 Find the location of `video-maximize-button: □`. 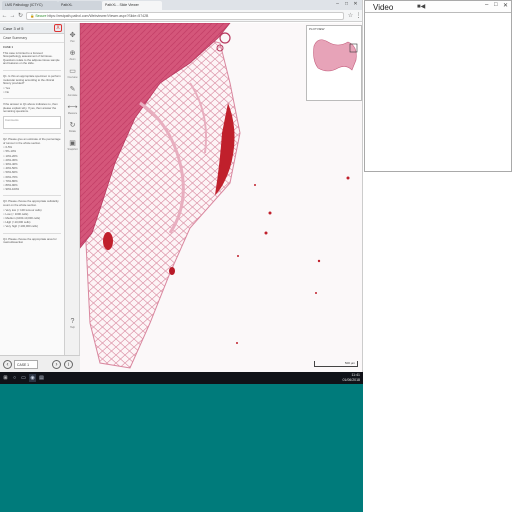

video-maximize-button: □ is located at coordinates (496, 5).